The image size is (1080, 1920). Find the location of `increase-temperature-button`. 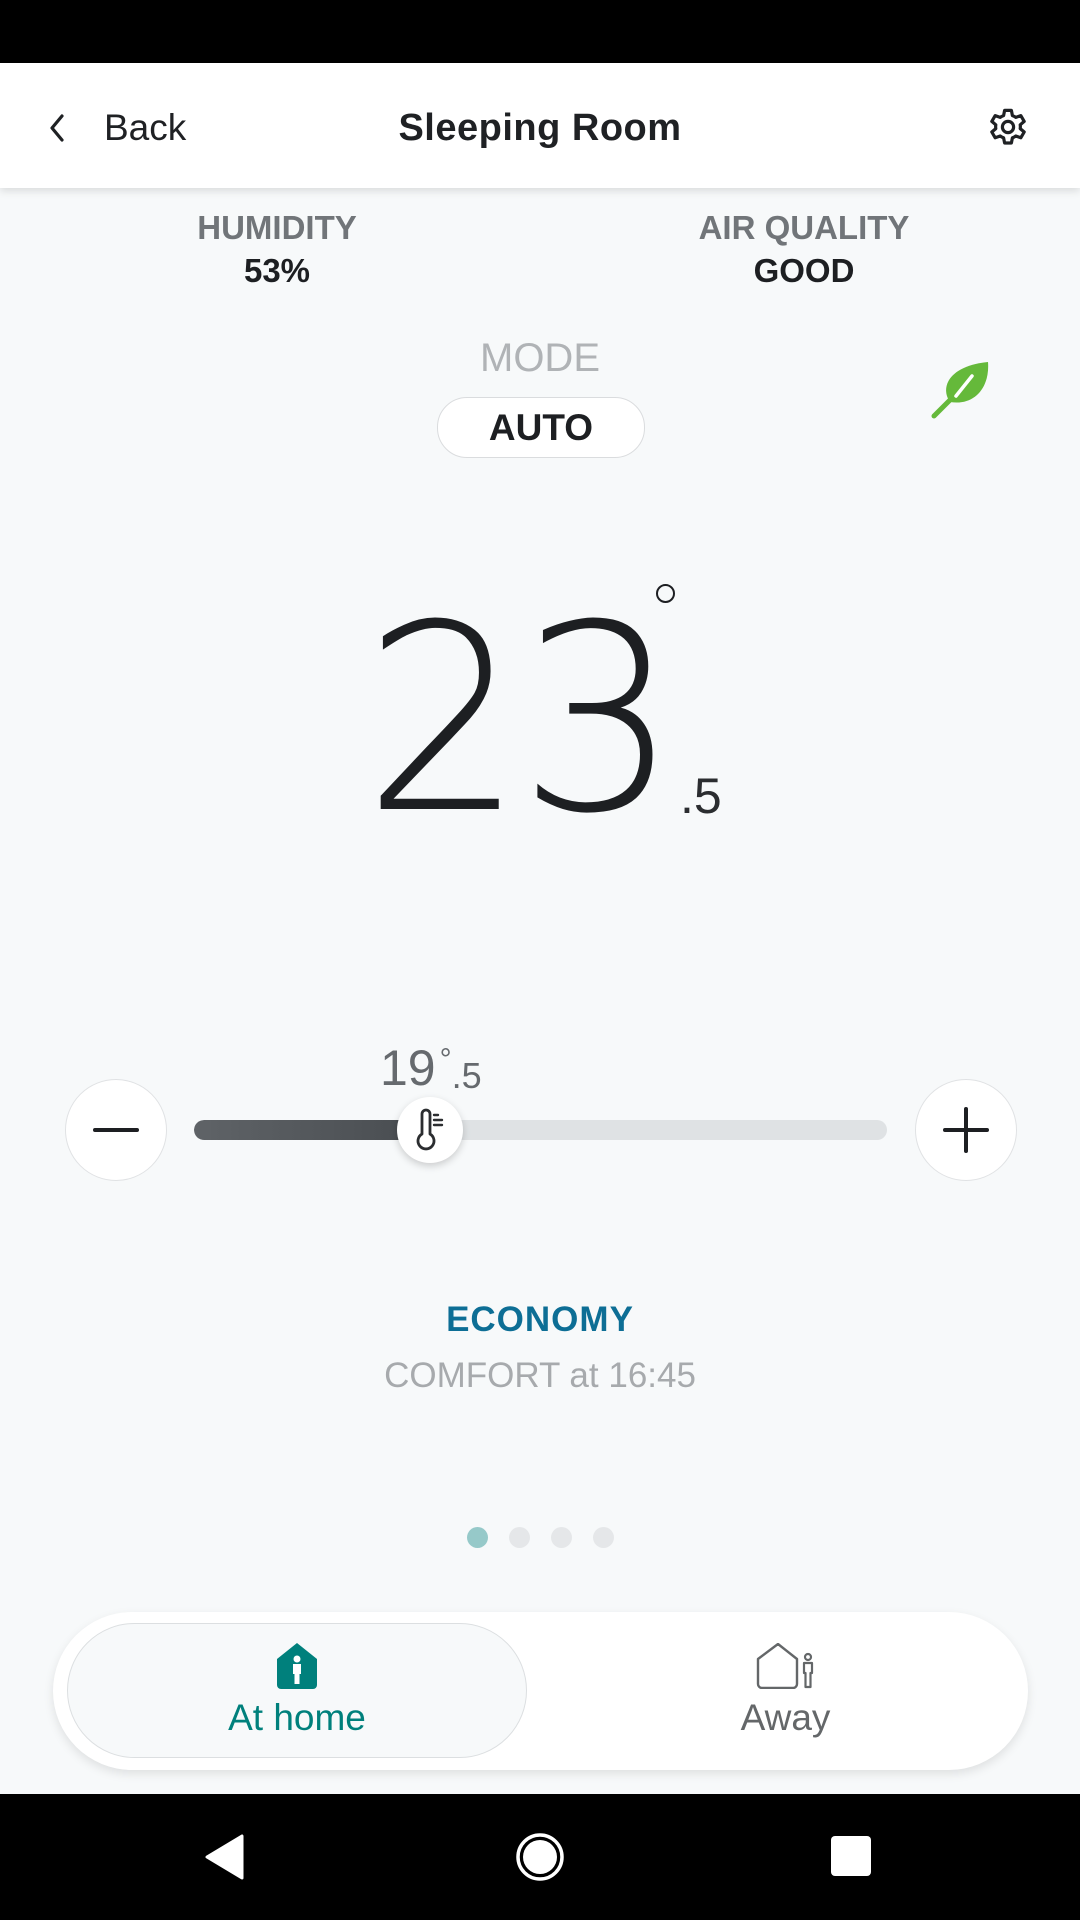

increase-temperature-button is located at coordinates (966, 1130).